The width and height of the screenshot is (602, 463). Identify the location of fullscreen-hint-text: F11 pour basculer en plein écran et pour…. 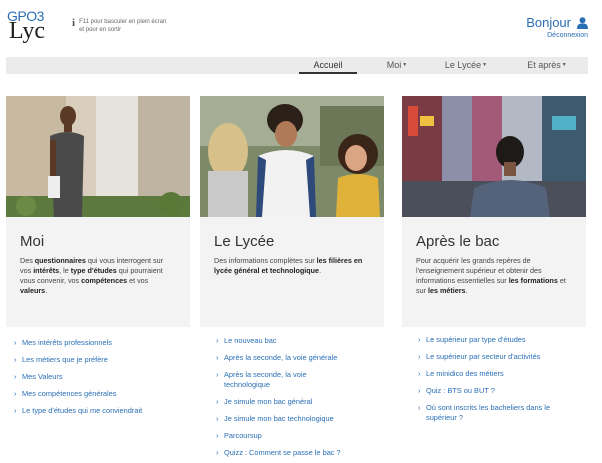
(123, 26).